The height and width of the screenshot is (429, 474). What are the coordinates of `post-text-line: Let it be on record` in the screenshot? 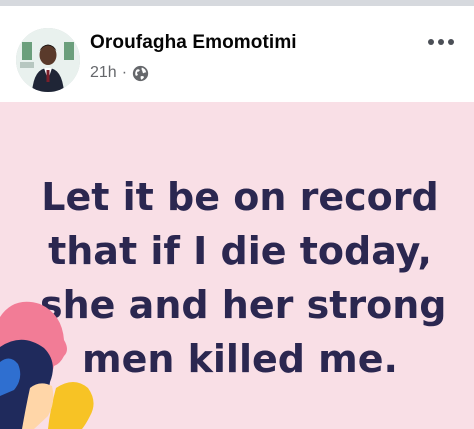 It's located at (240, 197).